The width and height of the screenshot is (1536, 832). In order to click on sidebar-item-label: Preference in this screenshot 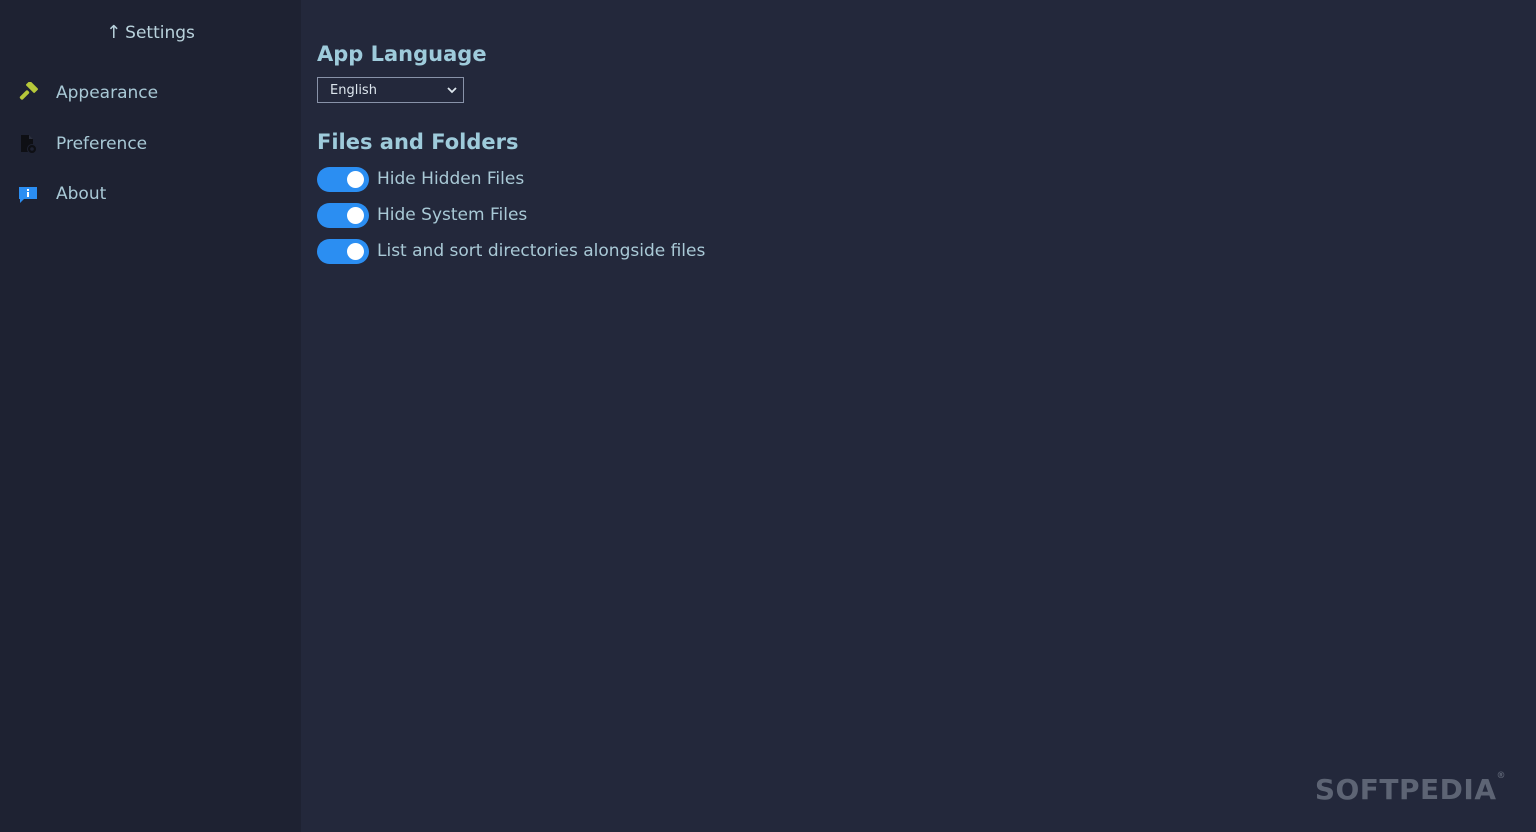, I will do `click(102, 144)`.